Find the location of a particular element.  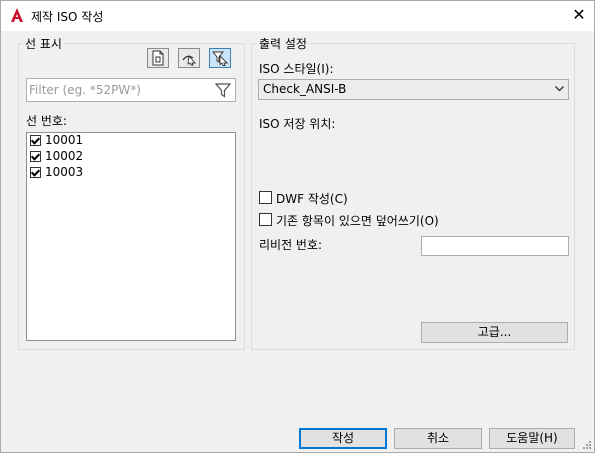

close-icon: ✕ is located at coordinates (579, 14).